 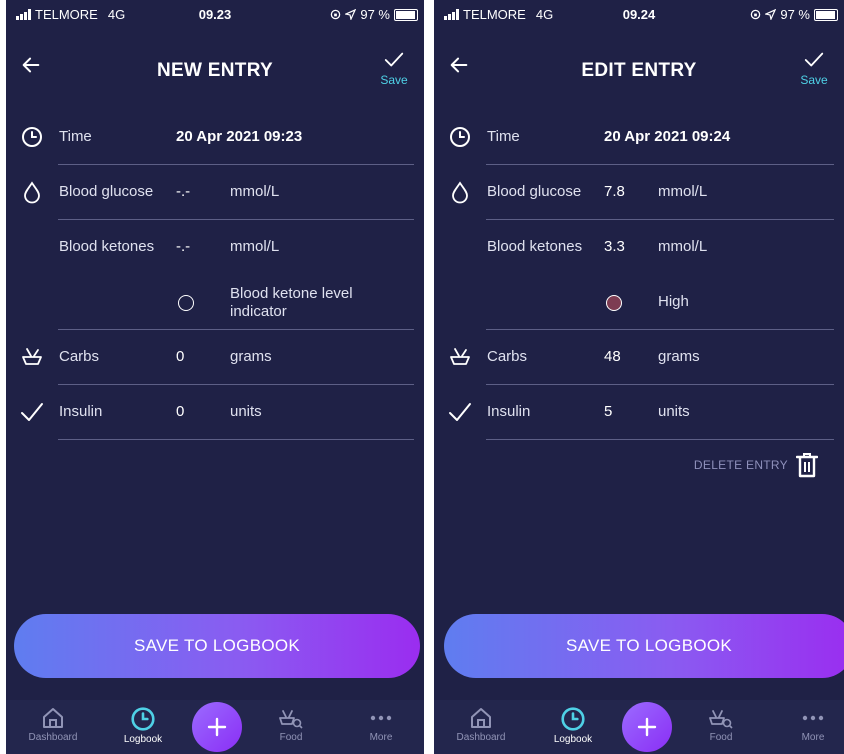 I want to click on blood-glucose-value: -.-, so click(x=183, y=191).